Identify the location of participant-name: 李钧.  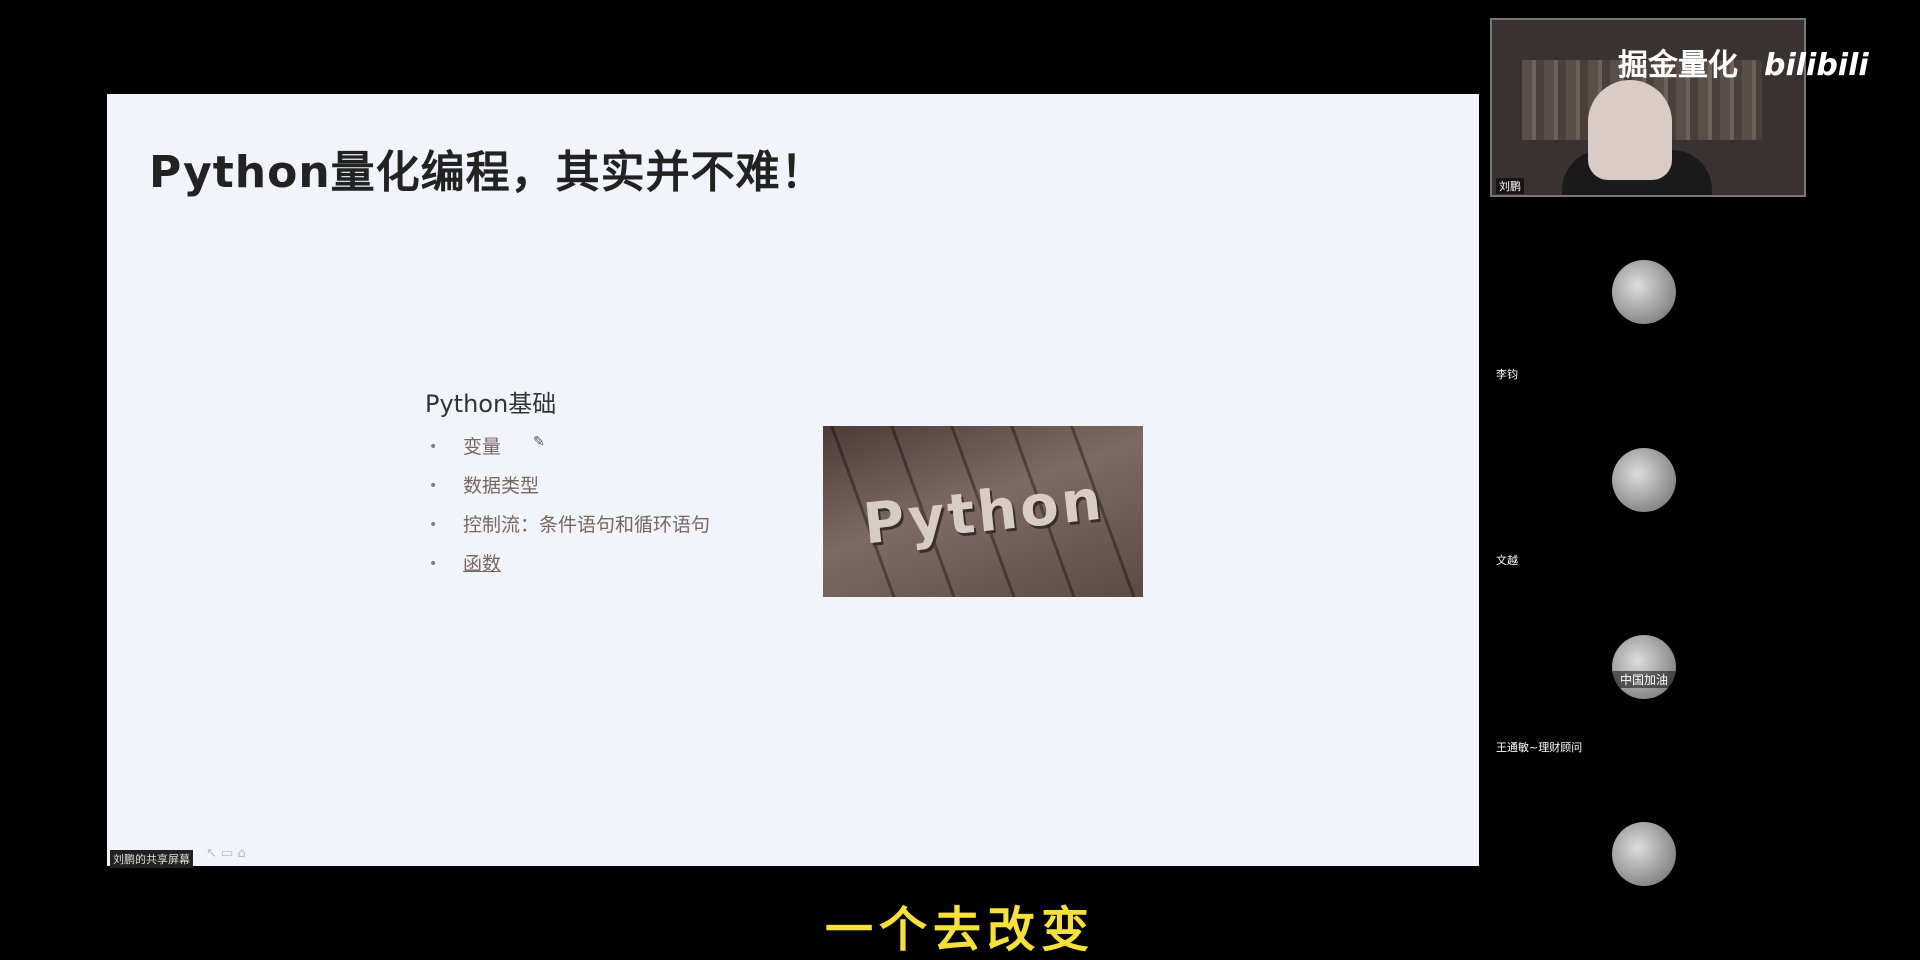
(1507, 374).